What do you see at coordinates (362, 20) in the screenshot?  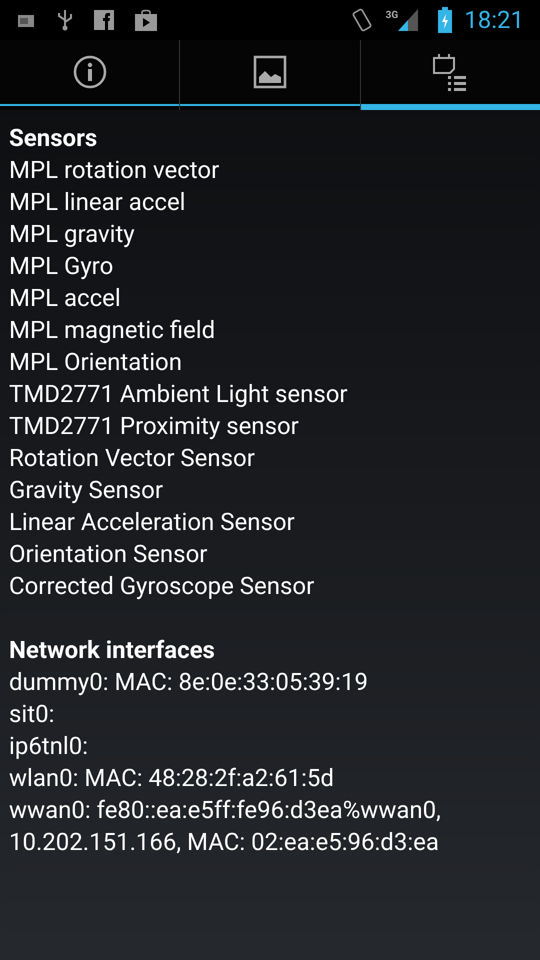 I see `rotate-phone-icon` at bounding box center [362, 20].